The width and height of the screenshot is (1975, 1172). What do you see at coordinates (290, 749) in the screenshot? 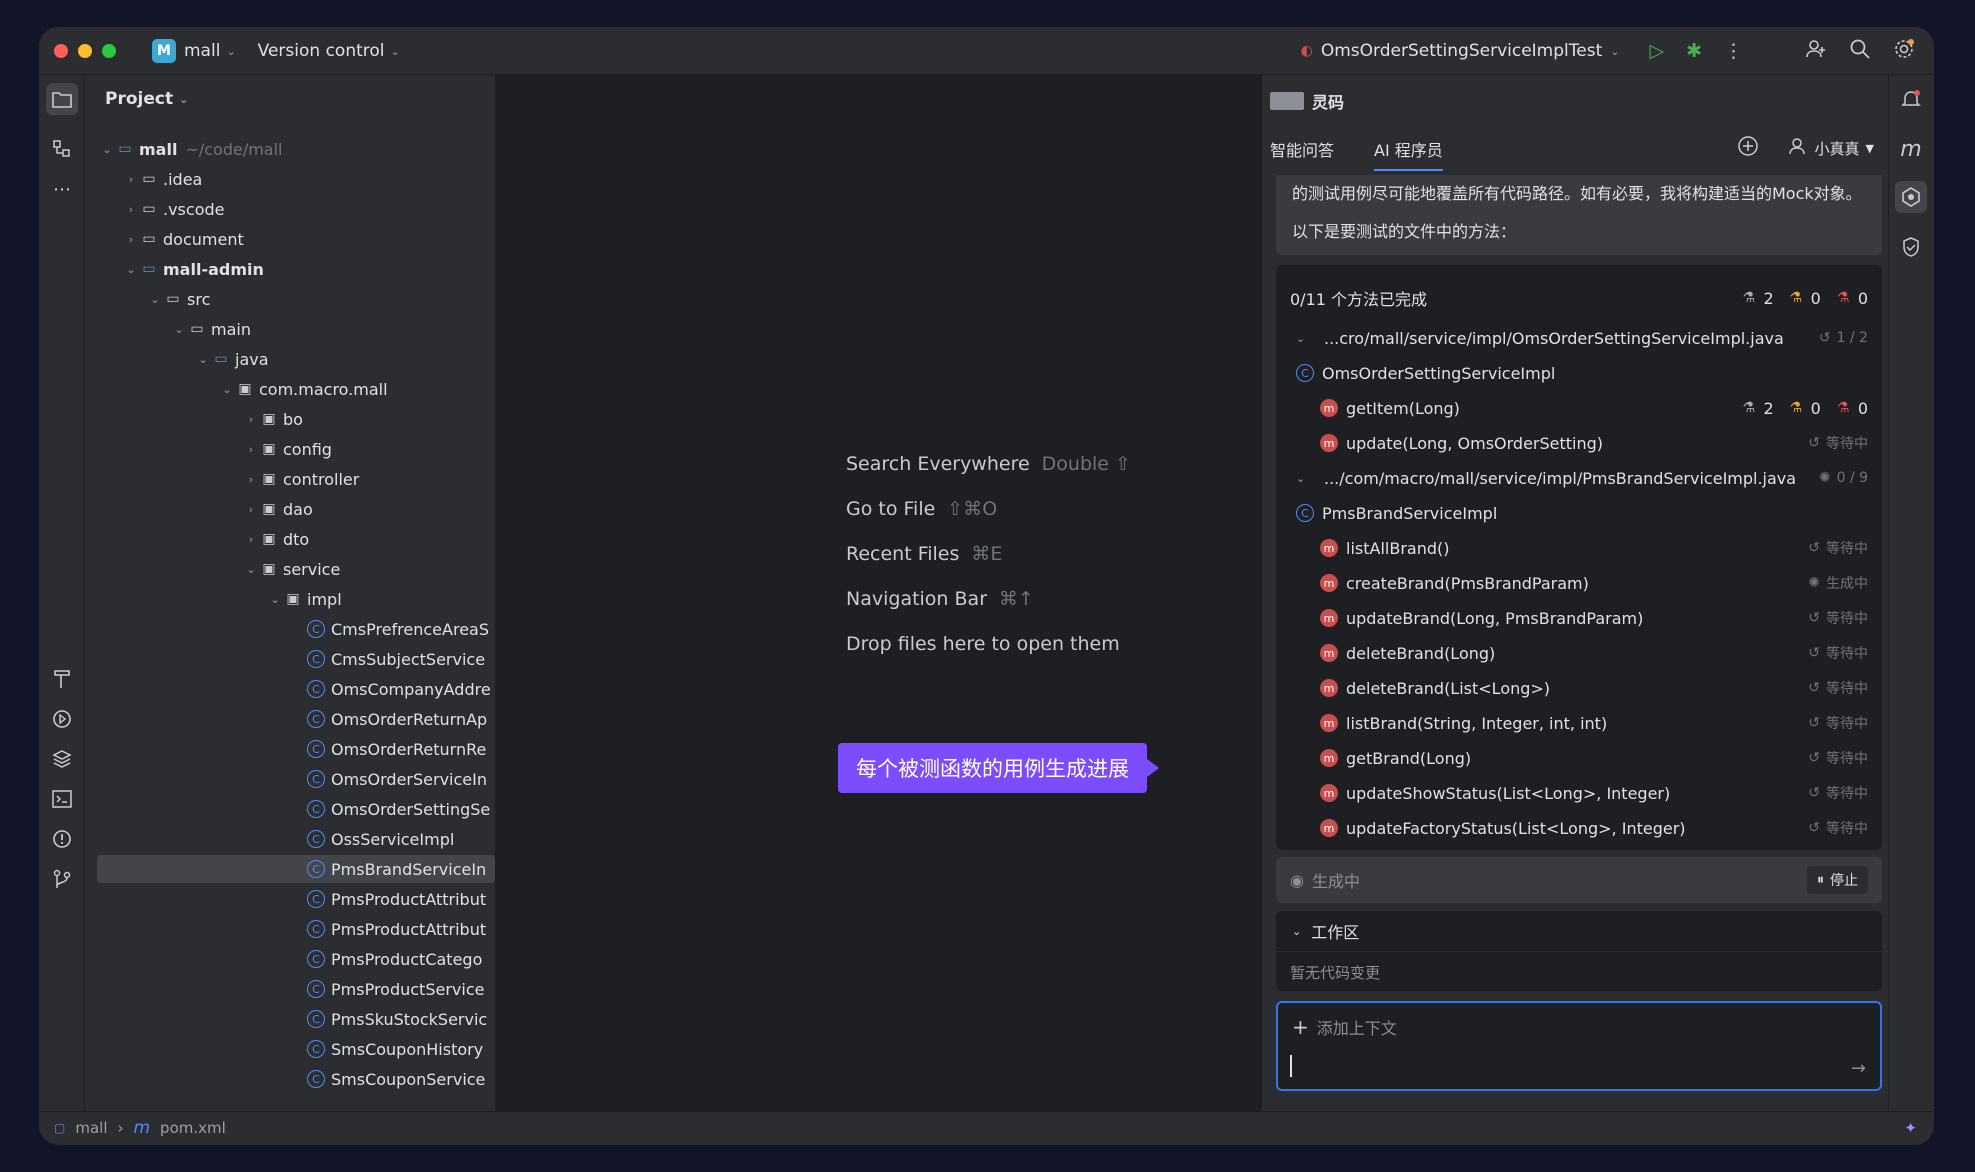
I see `tree-item: C OmsOrderReturnRe` at bounding box center [290, 749].